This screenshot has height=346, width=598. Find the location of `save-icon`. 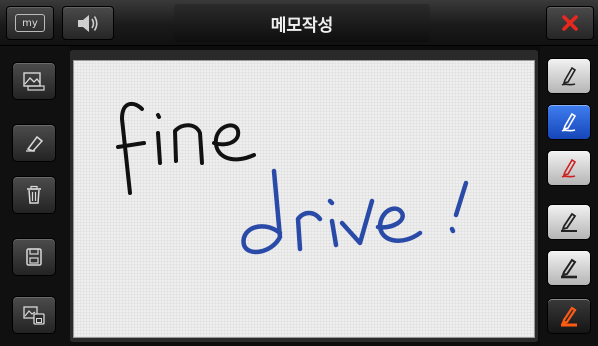

save-icon is located at coordinates (34, 257).